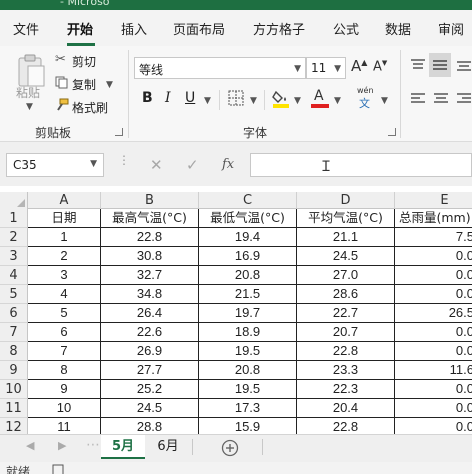 This screenshot has height=474, width=472. Describe the element at coordinates (190, 98) in the screenshot. I see `underline-button: U` at that location.